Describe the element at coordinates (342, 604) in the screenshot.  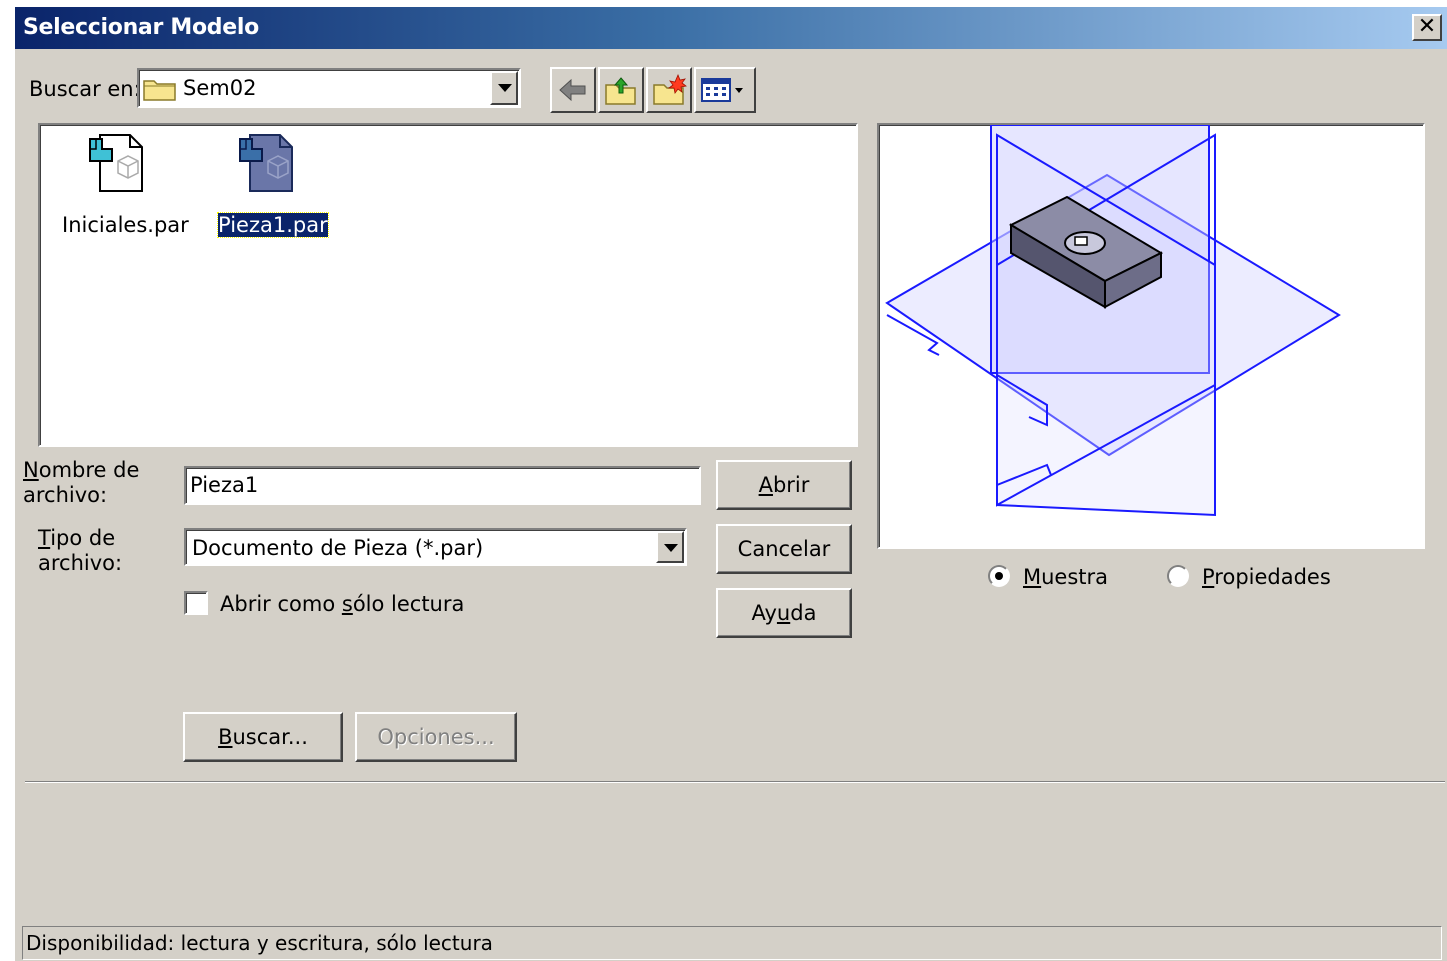
I see `readonly-label: Abrir como sólo lectura` at that location.